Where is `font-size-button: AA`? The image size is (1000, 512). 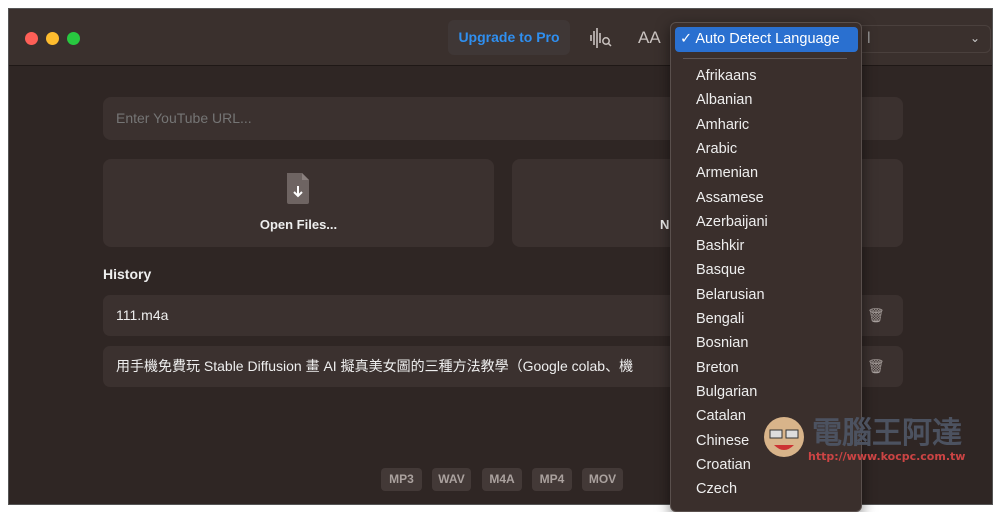 font-size-button: AA is located at coordinates (649, 38).